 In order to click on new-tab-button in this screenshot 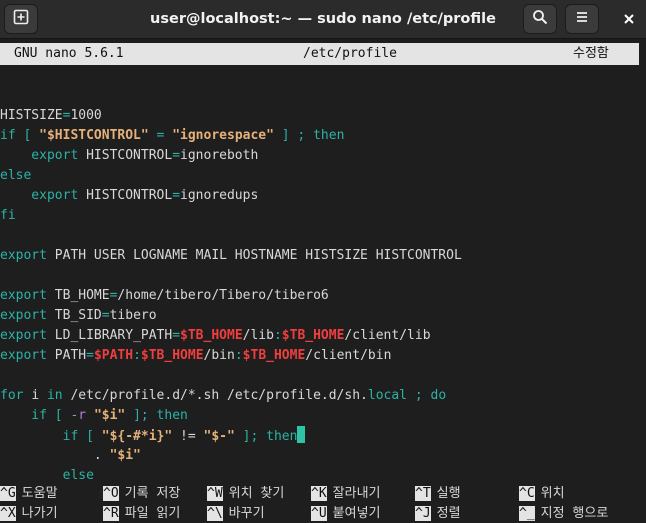, I will do `click(21, 19)`.